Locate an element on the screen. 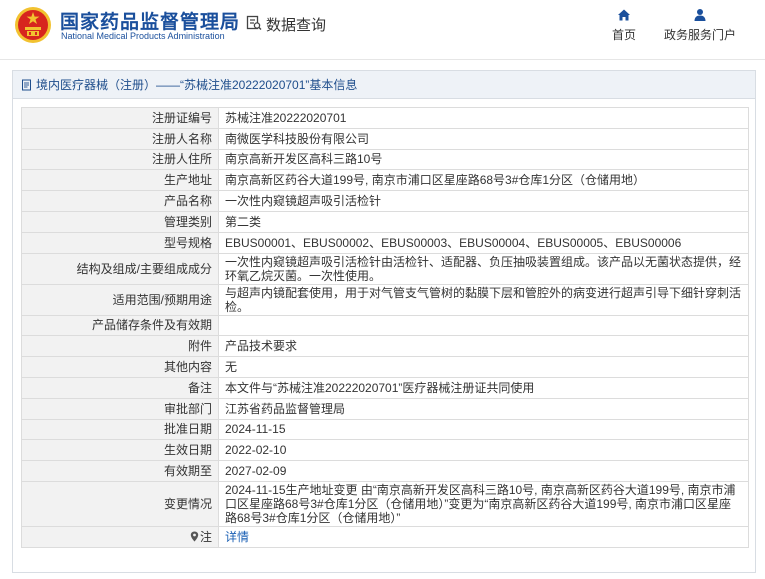 This screenshot has width=765, height=579. field-label: 附件 is located at coordinates (120, 346).